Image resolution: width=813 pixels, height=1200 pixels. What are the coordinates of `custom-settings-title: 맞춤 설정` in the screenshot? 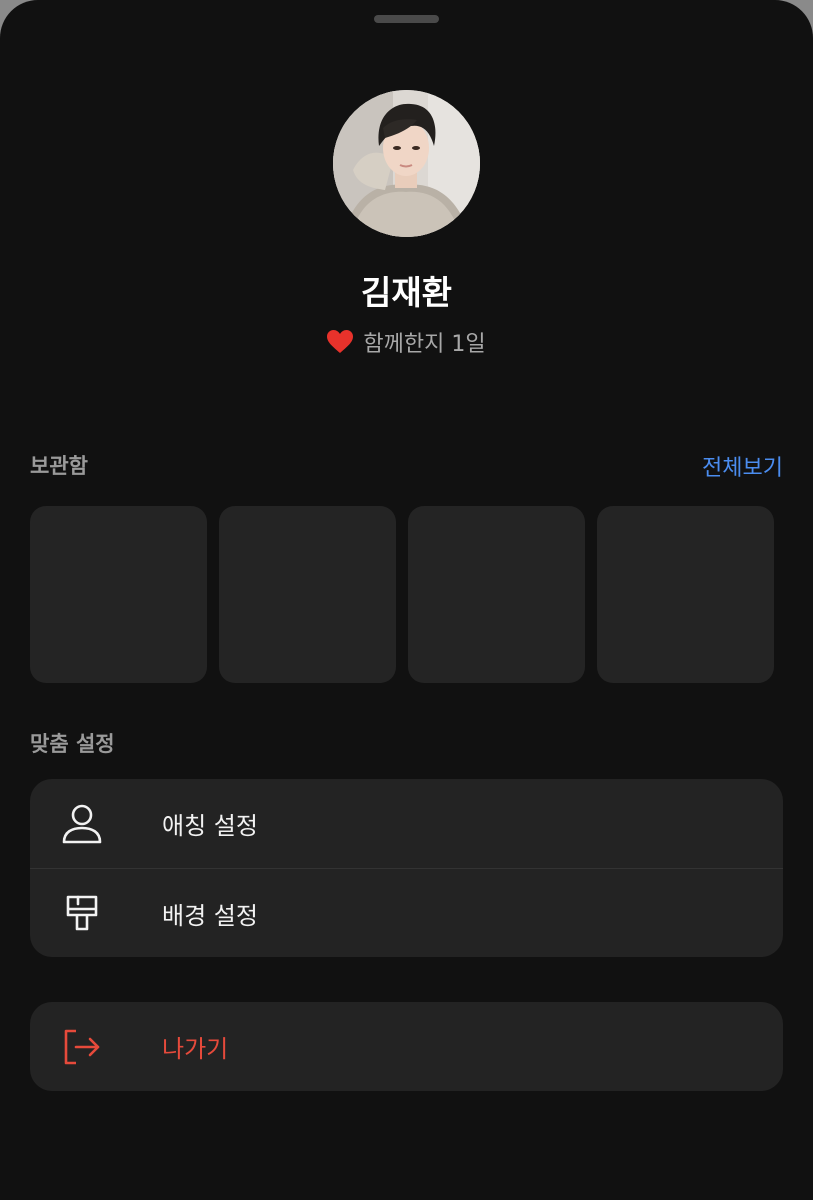 It's located at (72, 744).